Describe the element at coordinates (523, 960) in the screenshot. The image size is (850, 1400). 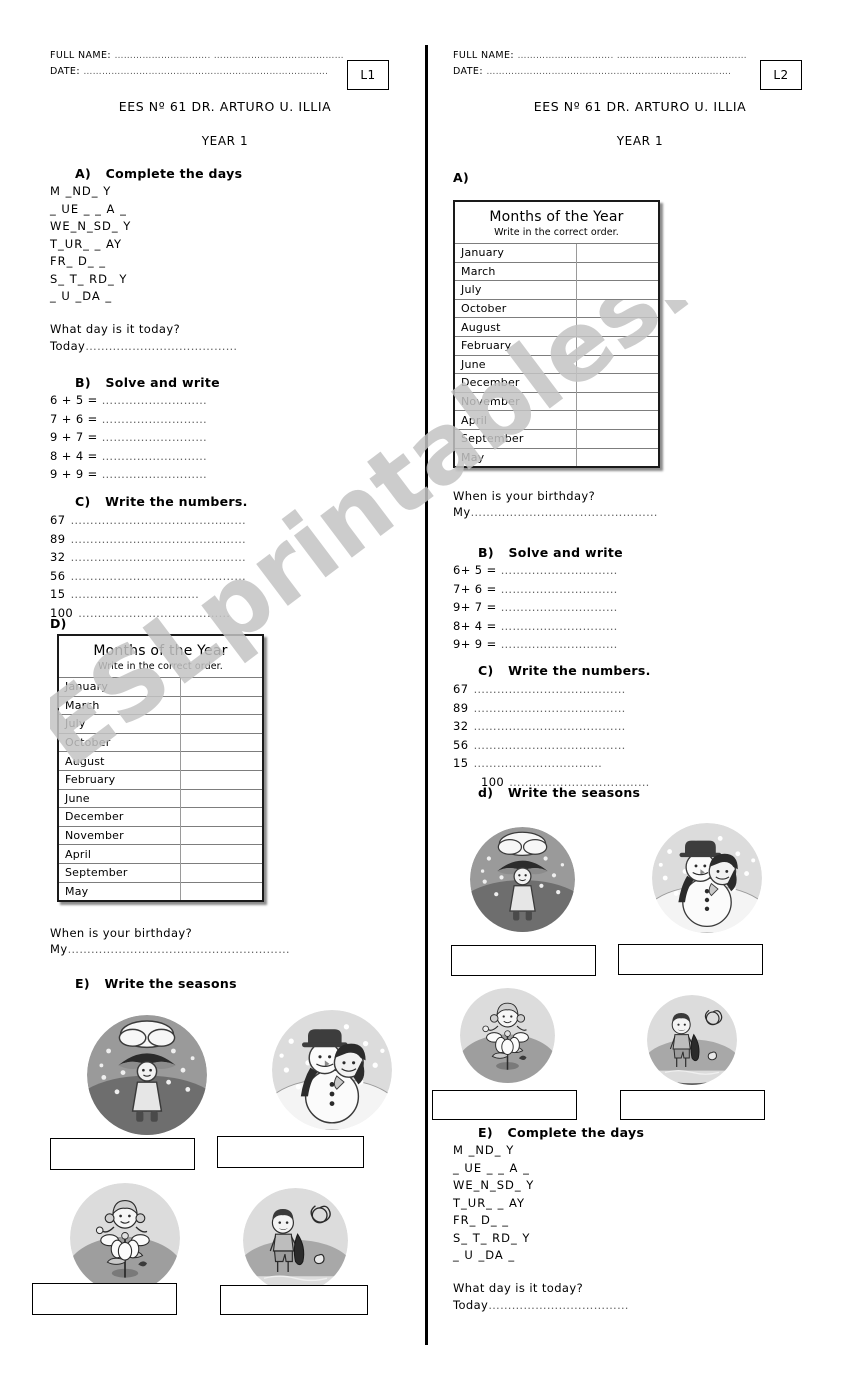
I see `season-answer-box-autumn-right` at that location.